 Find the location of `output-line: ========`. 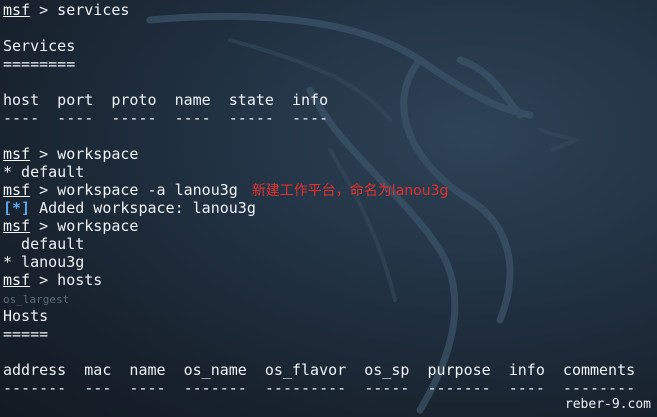

output-line: ======== is located at coordinates (39, 64).